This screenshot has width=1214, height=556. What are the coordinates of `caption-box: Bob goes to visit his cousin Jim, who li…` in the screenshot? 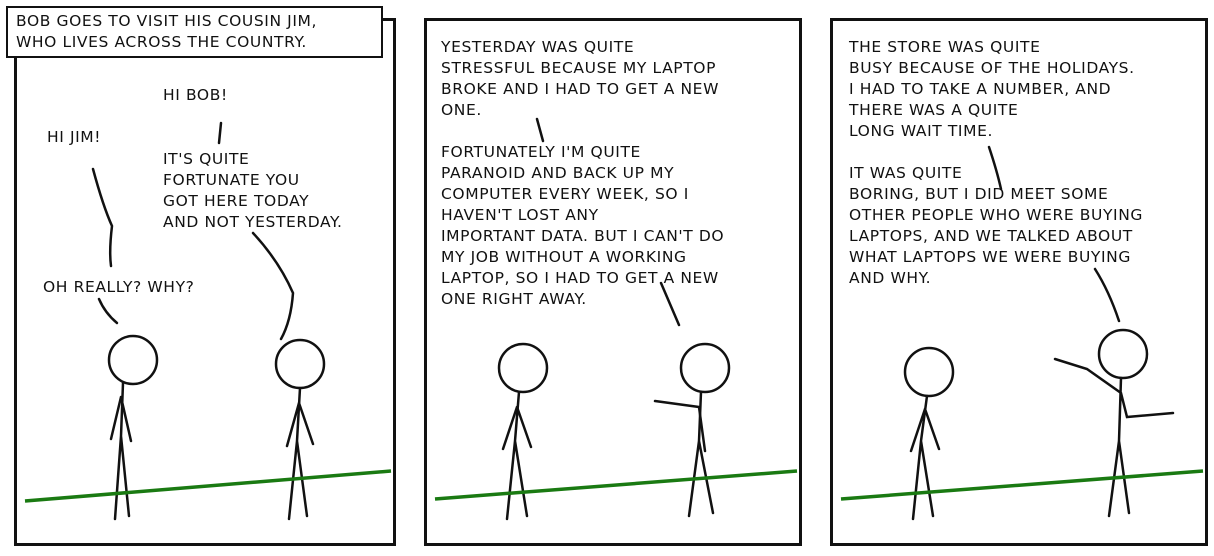 It's located at (194, 32).